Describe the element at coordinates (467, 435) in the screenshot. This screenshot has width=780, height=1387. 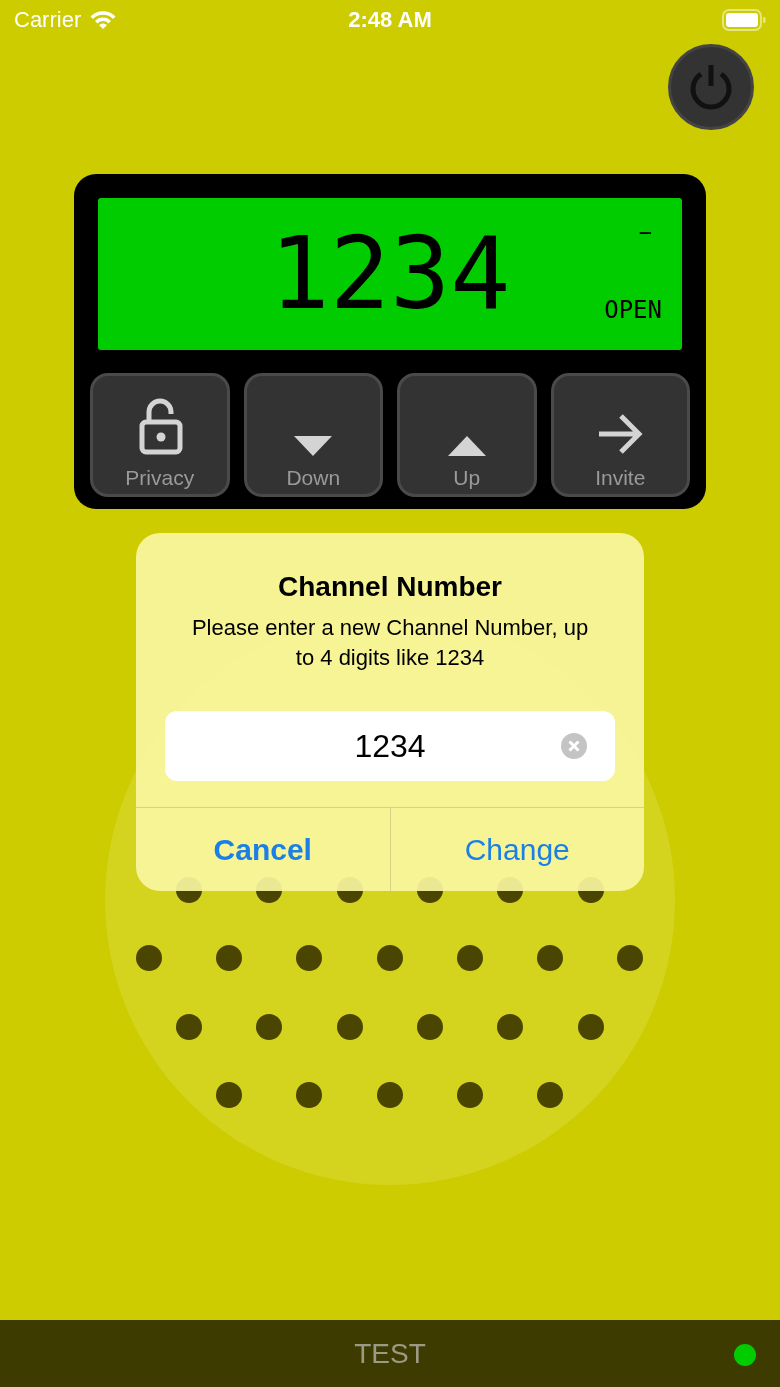
I see `control-button: Up` at that location.